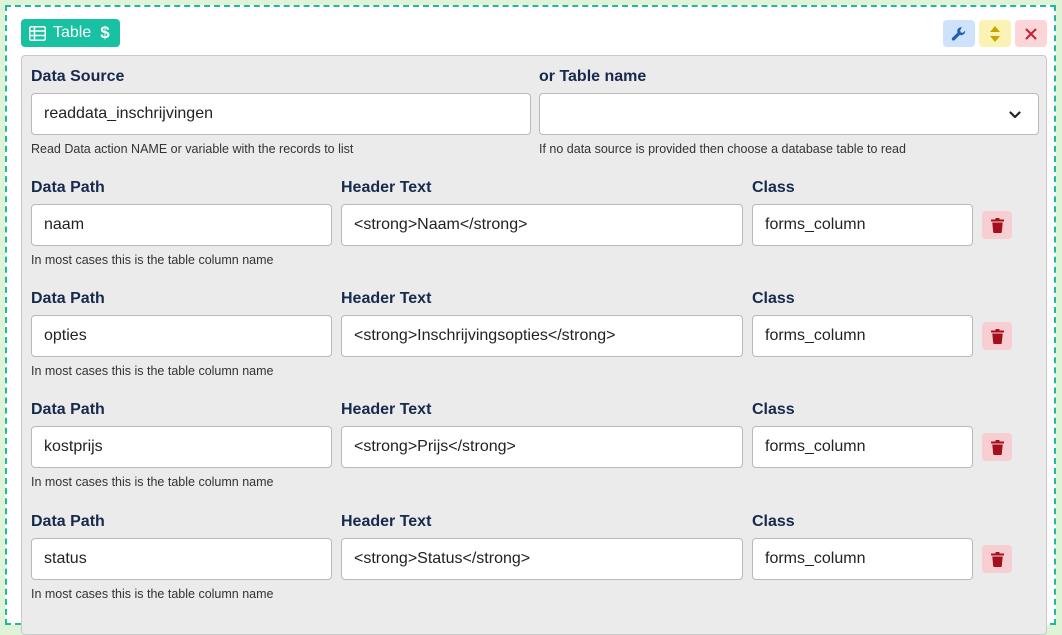 This screenshot has height=635, width=1062. I want to click on data-source-input: readdata_inschrijvingen, so click(281, 114).